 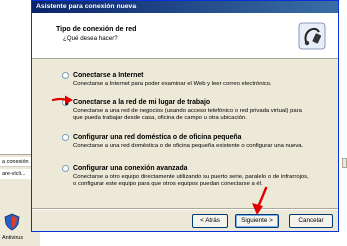 What do you see at coordinates (260, 200) in the screenshot?
I see `annotation-arrow-down-icon` at bounding box center [260, 200].